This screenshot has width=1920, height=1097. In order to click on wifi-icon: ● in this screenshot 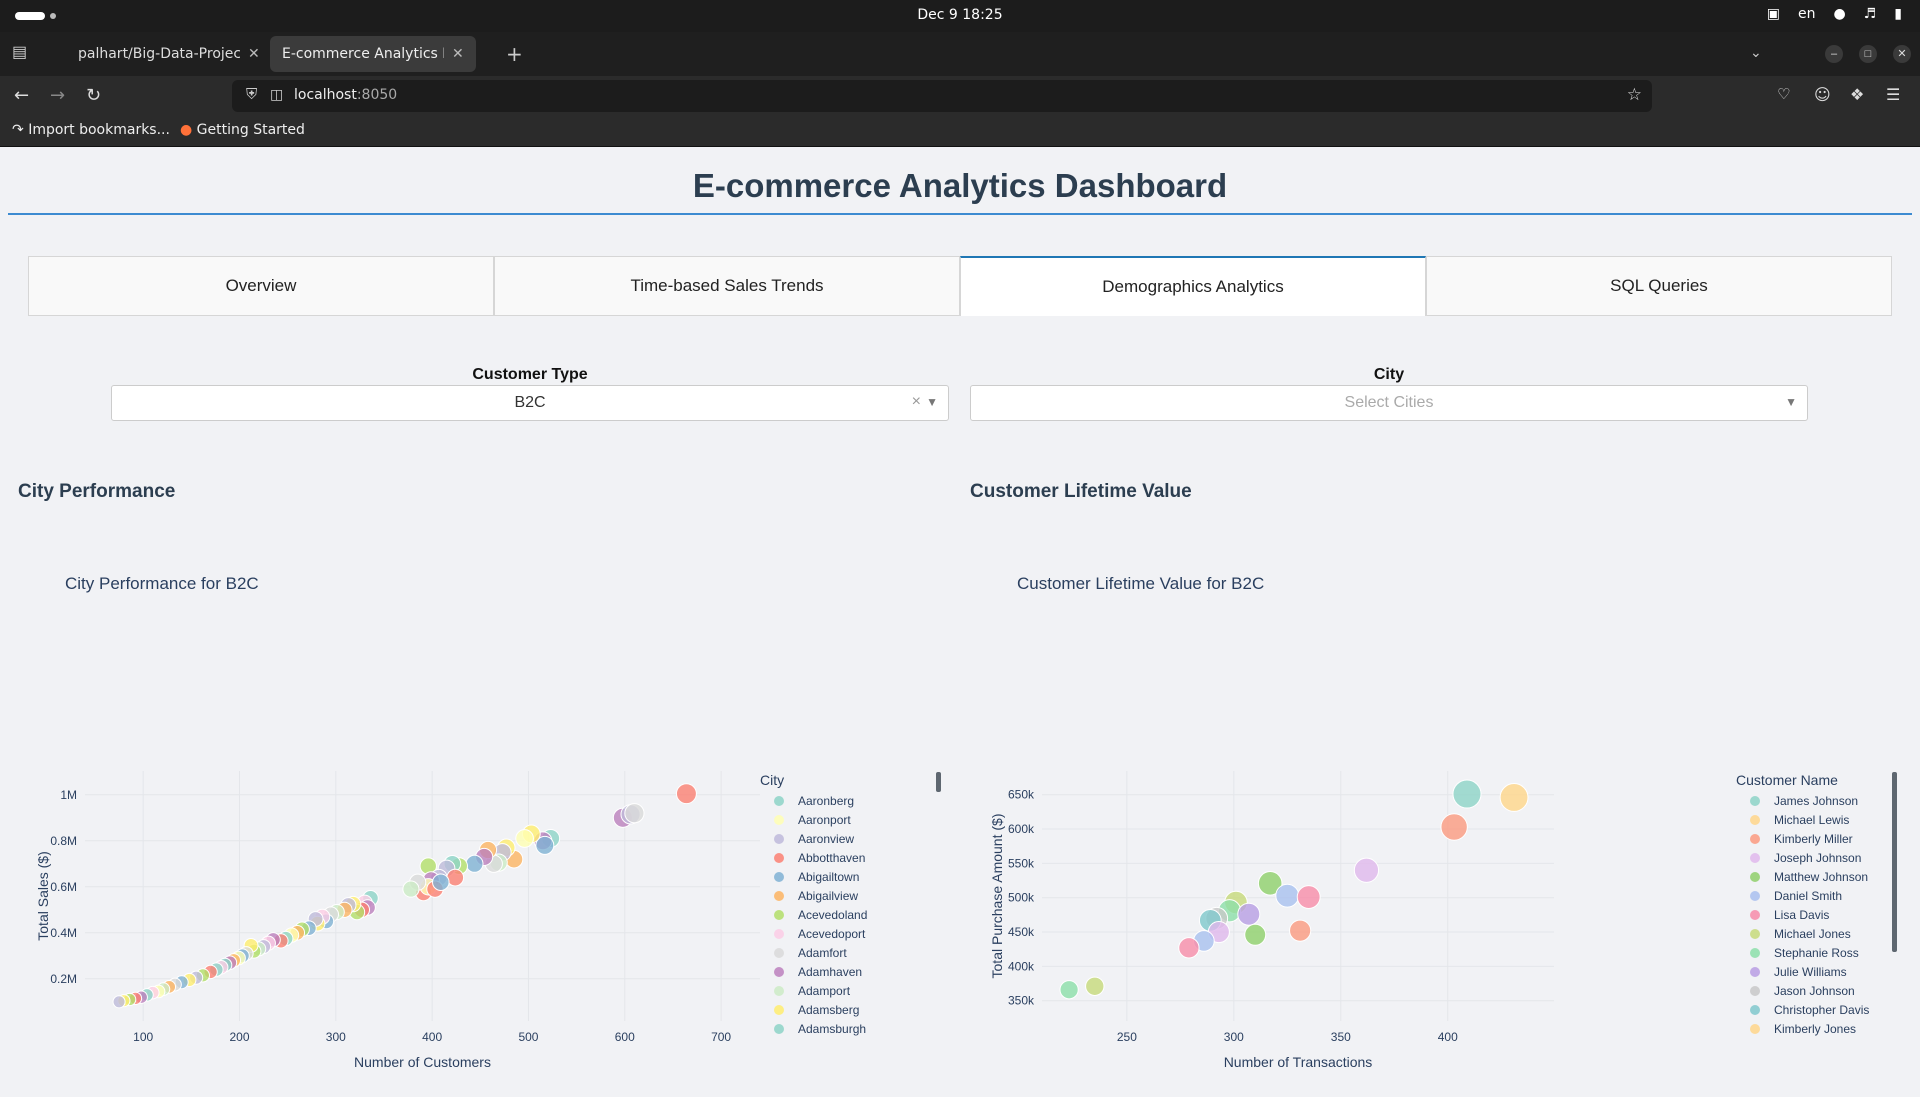, I will do `click(1839, 14)`.